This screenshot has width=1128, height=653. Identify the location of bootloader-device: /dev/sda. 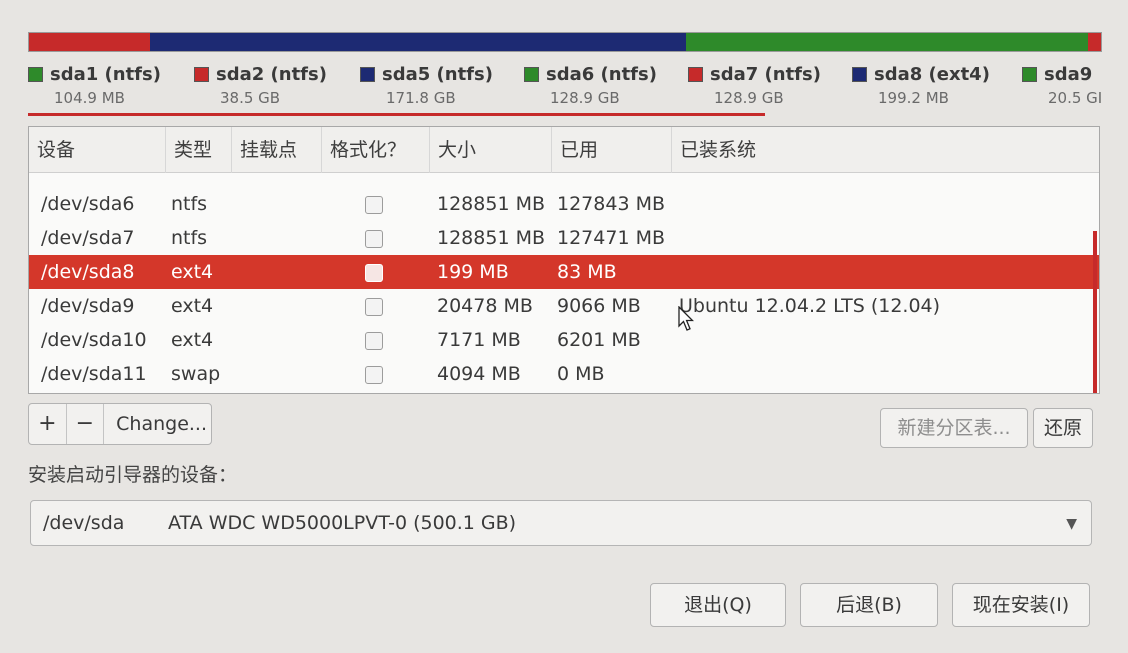
(84, 523).